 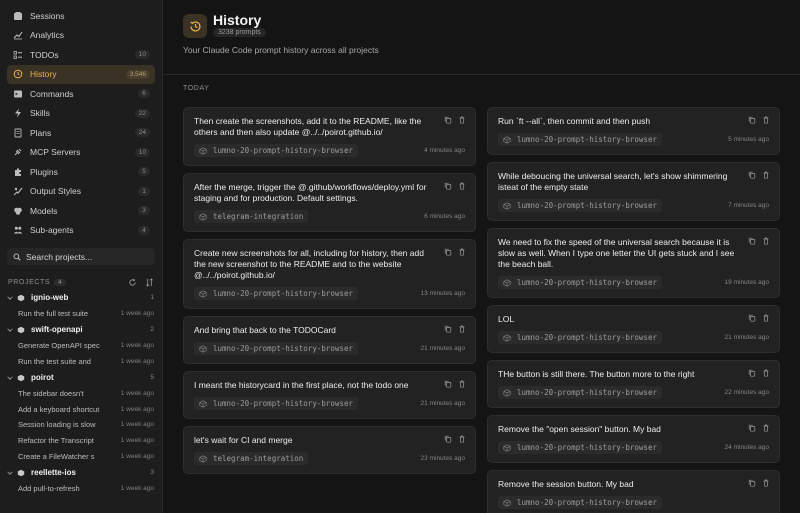 I want to click on sidebar-item-commands: Commands 6, so click(x=81, y=94).